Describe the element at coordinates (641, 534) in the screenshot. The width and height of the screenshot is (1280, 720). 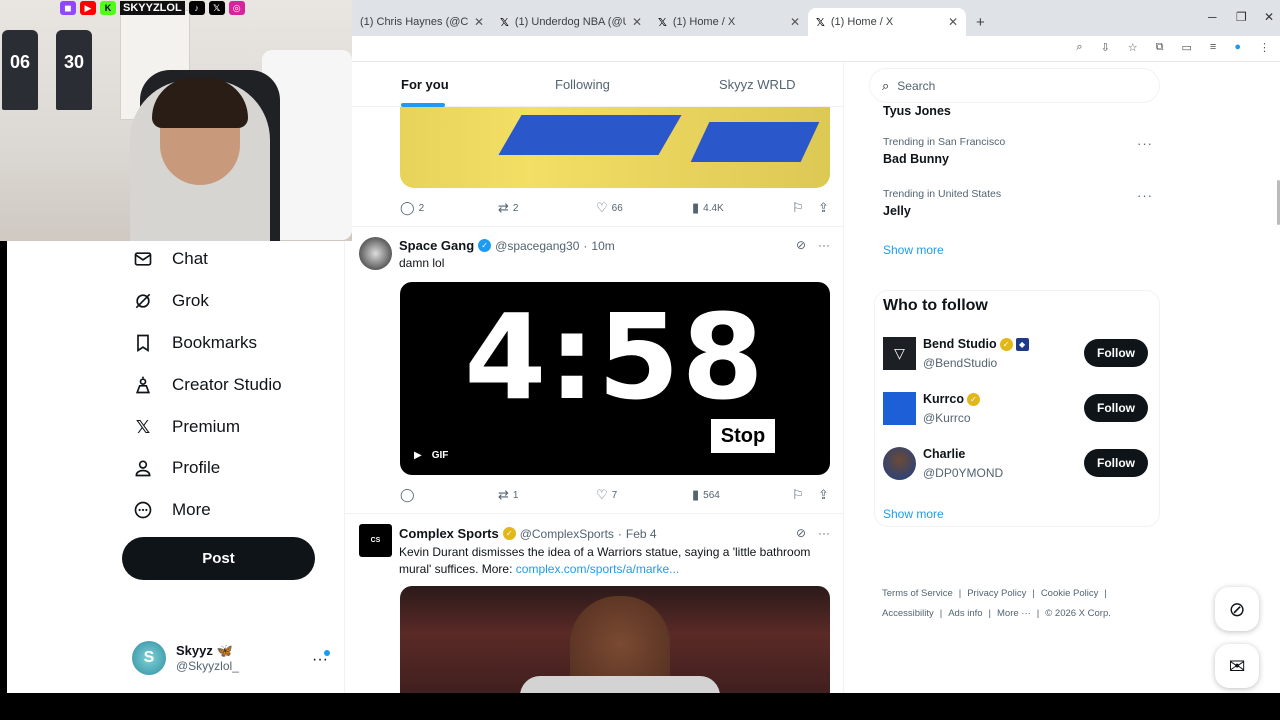
I see `tweet-time: Feb 4` at that location.